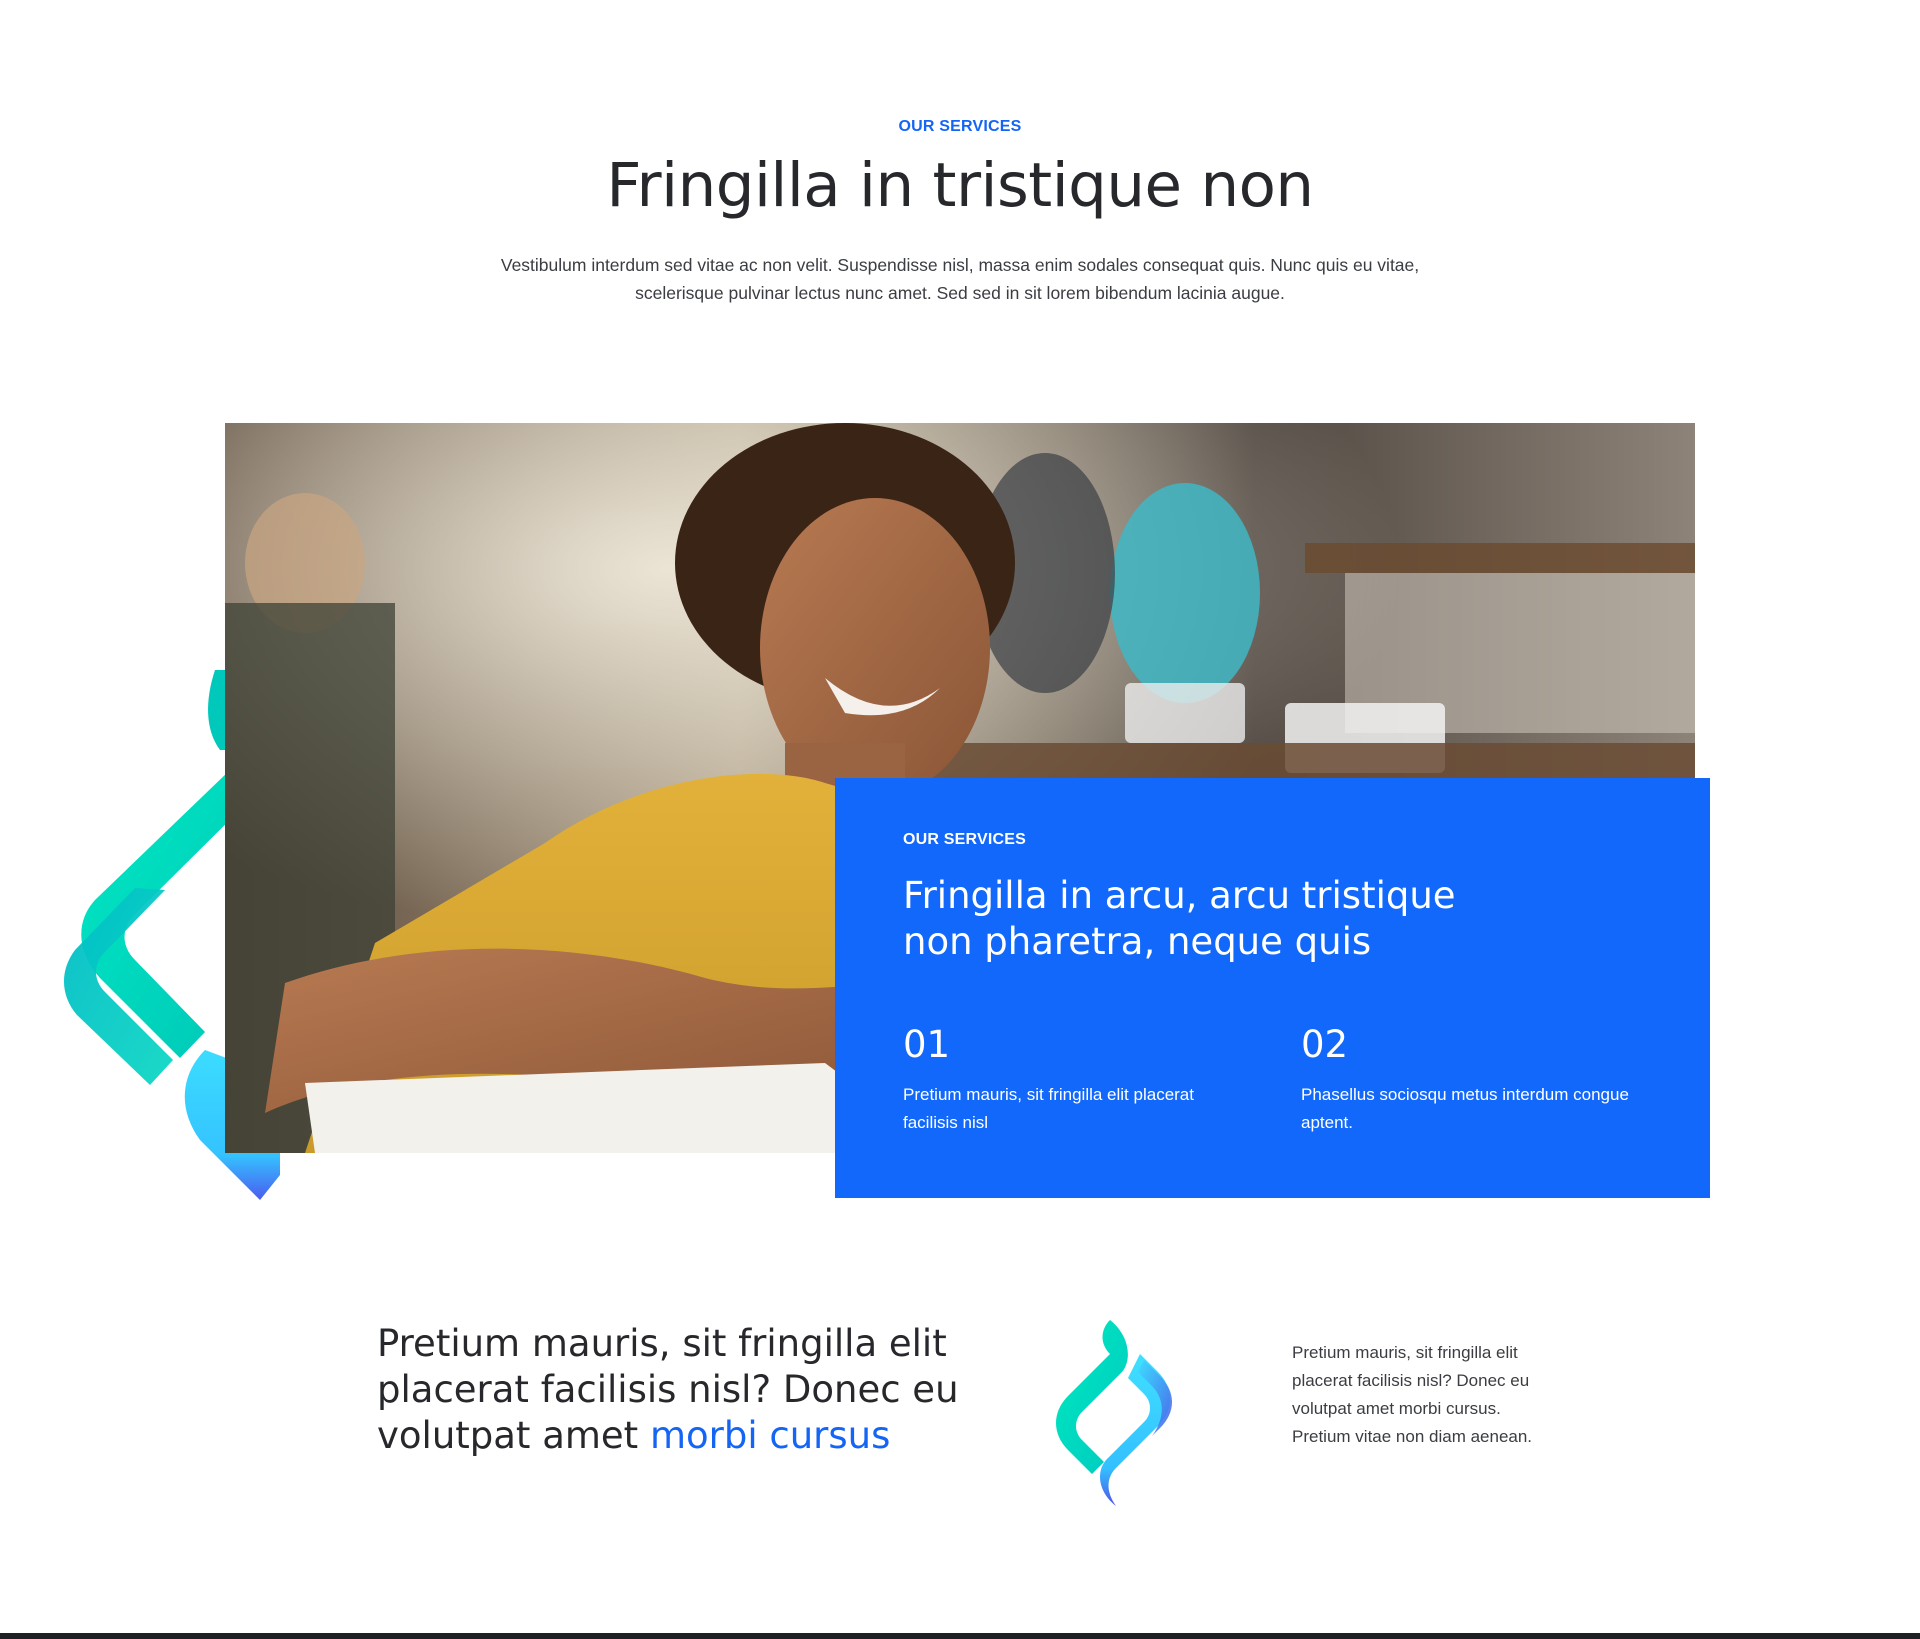  I want to click on card-eyebrow: OUR SERVICES, so click(965, 839).